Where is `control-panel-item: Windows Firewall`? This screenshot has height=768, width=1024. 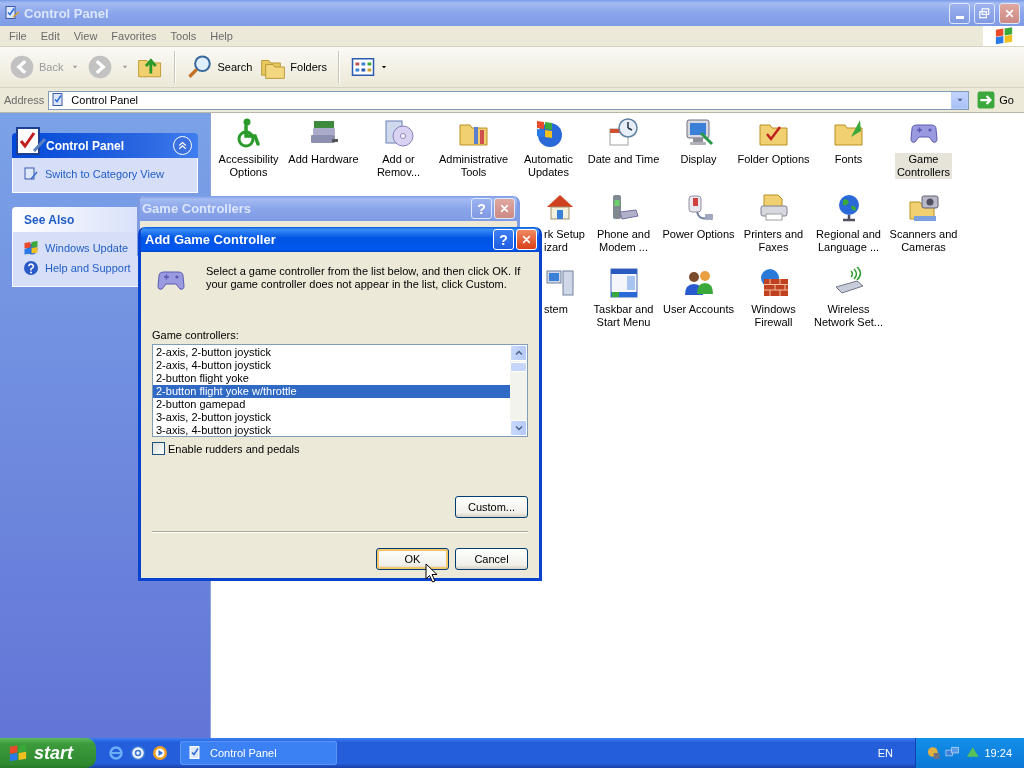
control-panel-item: Windows Firewall is located at coordinates (773, 316).